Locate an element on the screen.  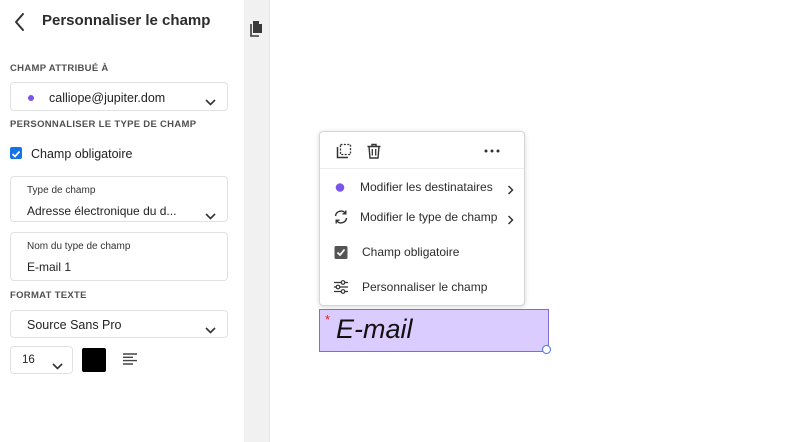
text-format-label: FORMAT TEXTE is located at coordinates (48, 295).